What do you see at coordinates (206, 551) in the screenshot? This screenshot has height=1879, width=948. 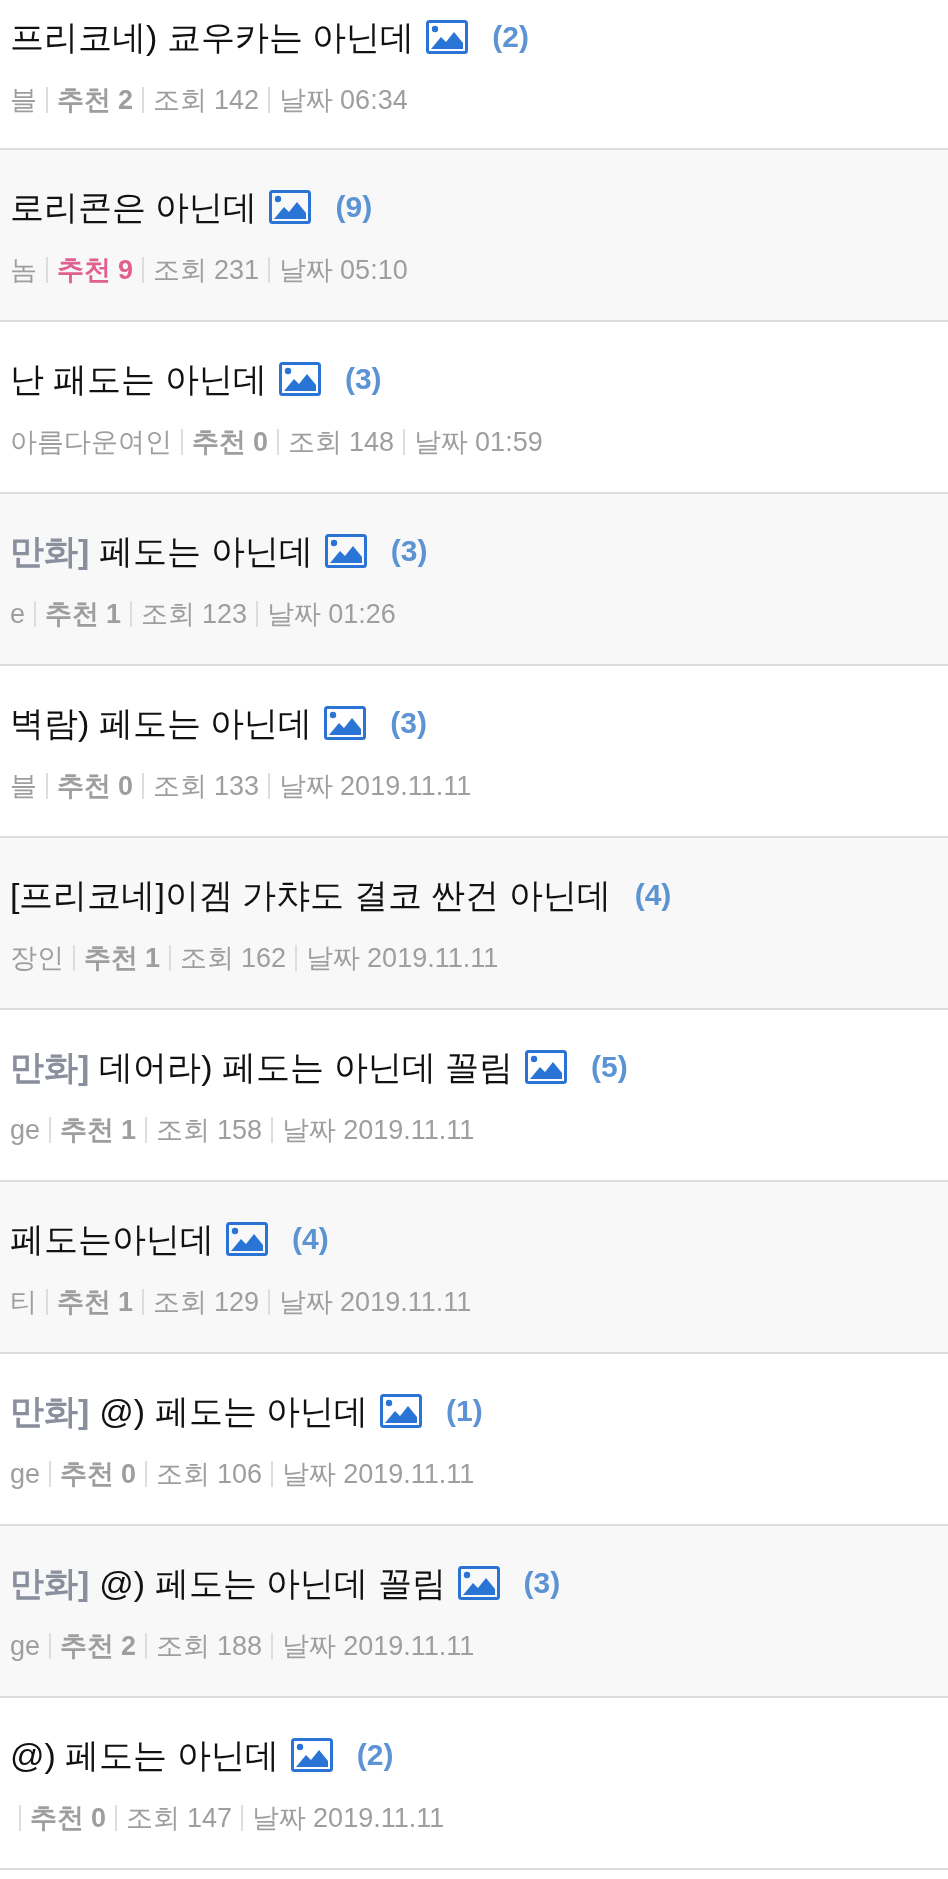 I see `post-title-link: 페도는 아닌데` at bounding box center [206, 551].